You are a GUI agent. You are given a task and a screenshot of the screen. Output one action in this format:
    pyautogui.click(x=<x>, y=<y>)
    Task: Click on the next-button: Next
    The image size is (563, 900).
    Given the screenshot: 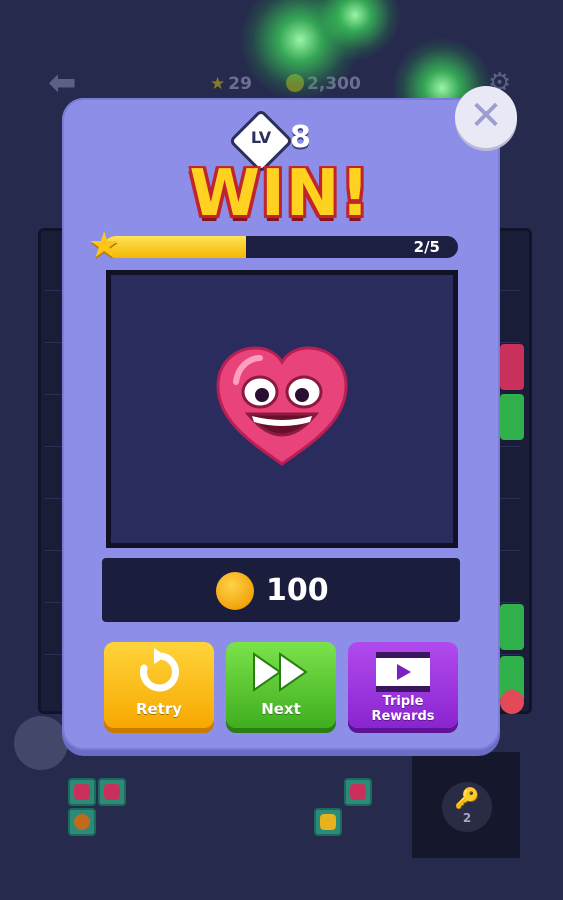 What is the action you would take?
    pyautogui.click(x=281, y=685)
    